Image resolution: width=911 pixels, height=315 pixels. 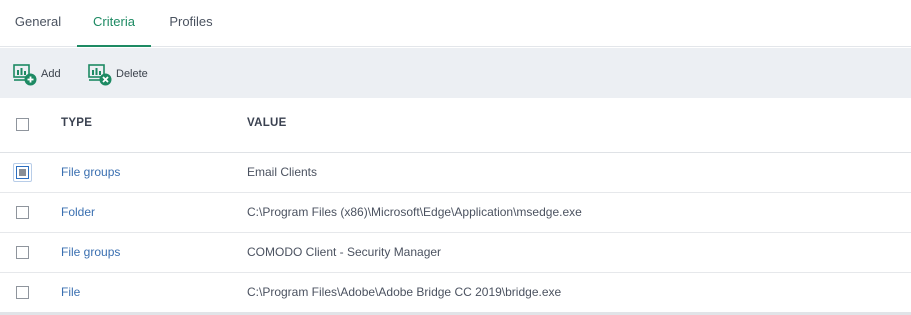 What do you see at coordinates (132, 74) in the screenshot?
I see `delete-button-label: Delete` at bounding box center [132, 74].